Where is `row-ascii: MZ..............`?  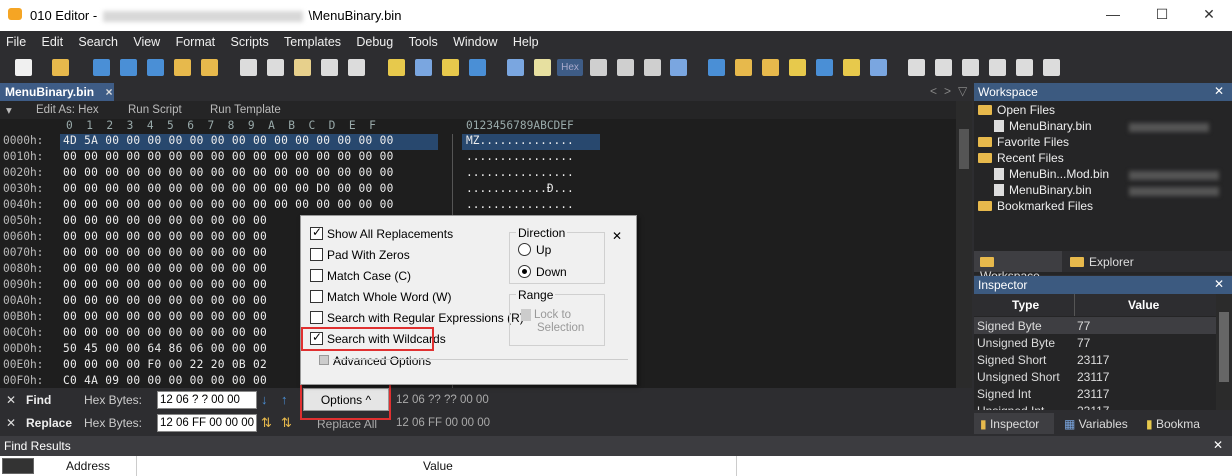
row-ascii: MZ.............. is located at coordinates (520, 140).